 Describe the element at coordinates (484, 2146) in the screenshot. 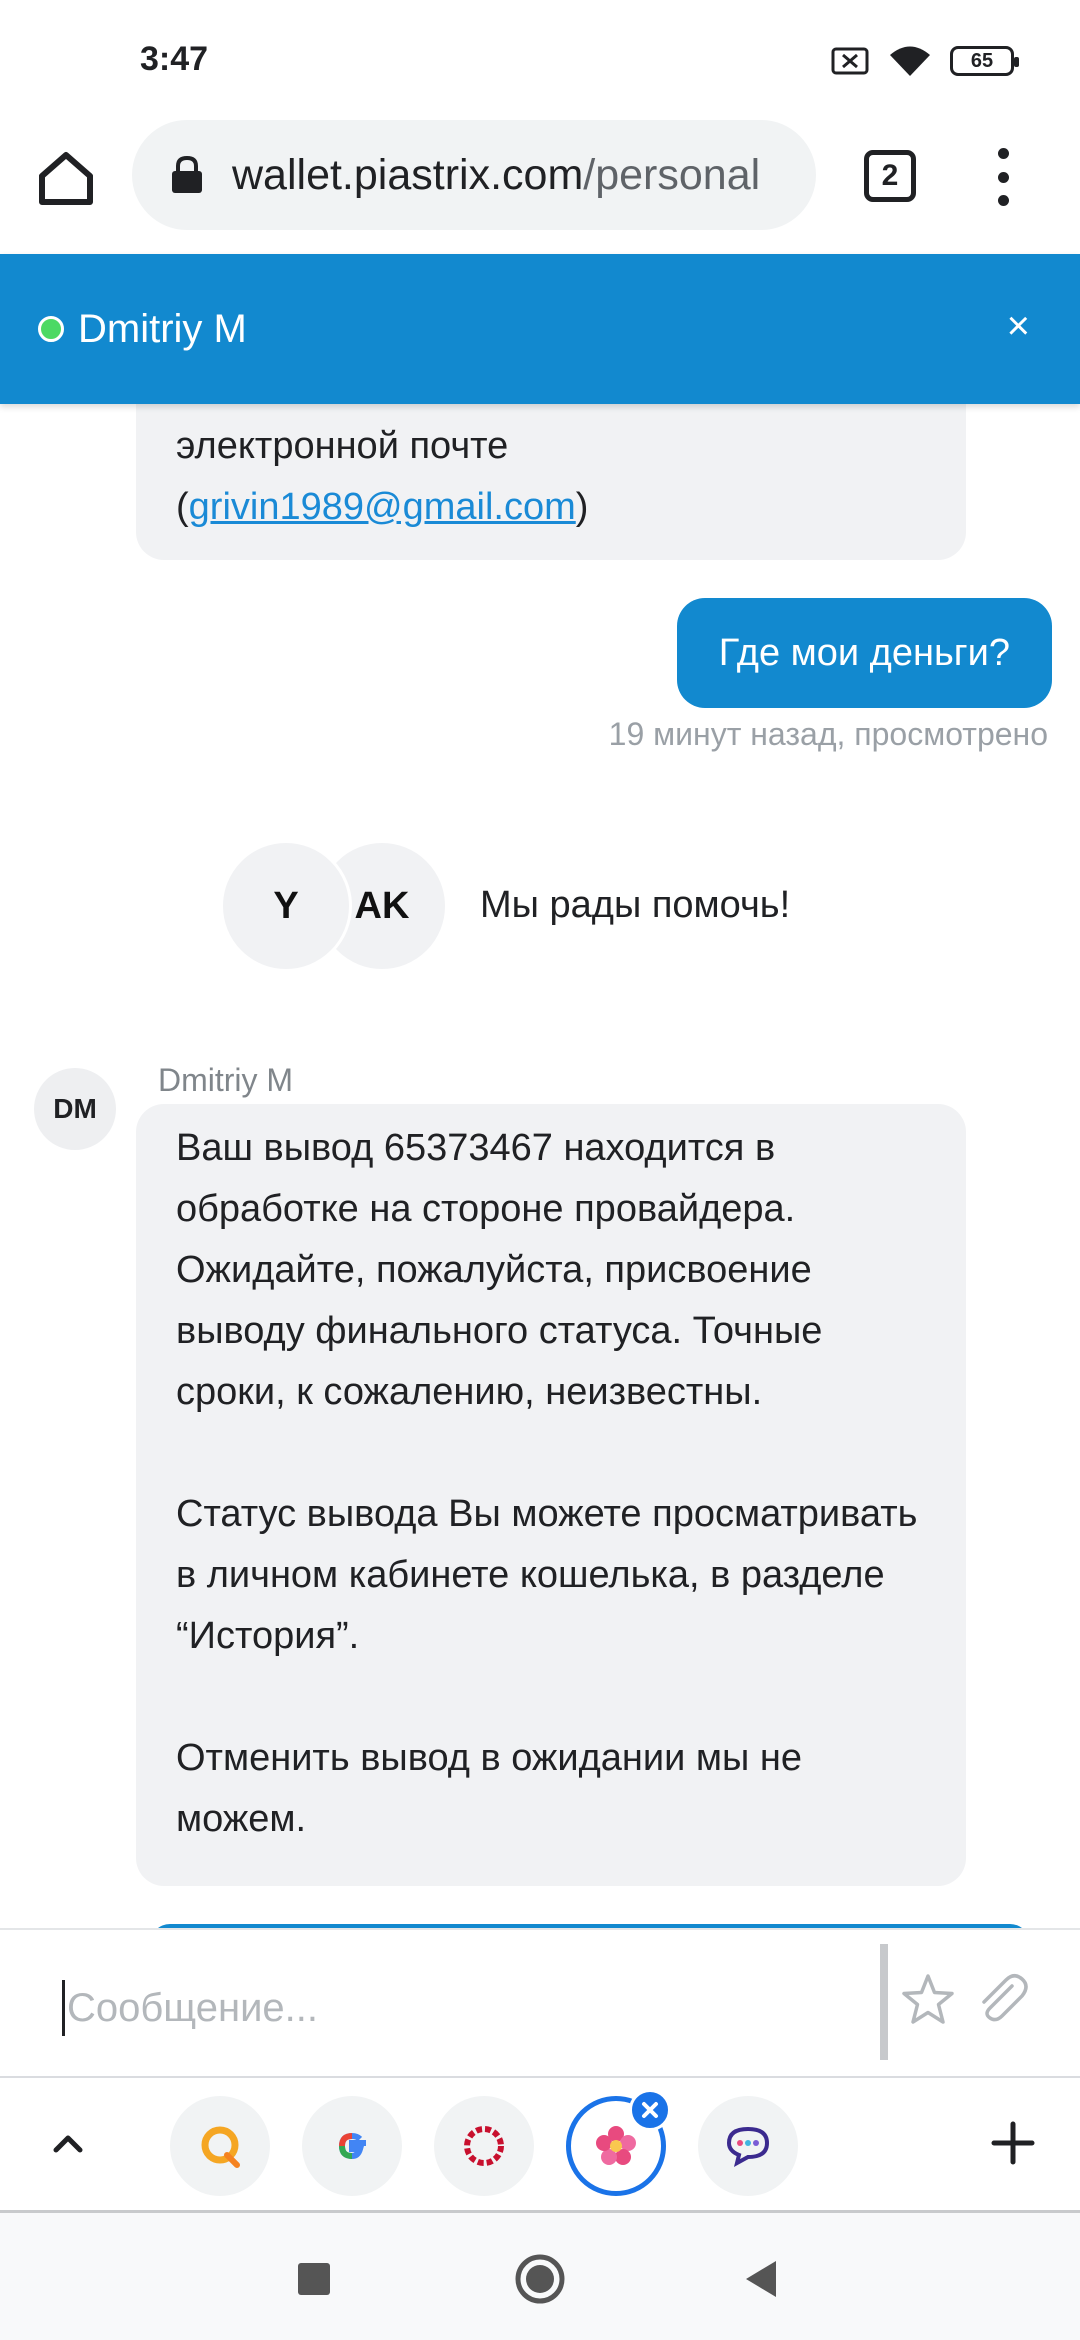

I see `opera-app-icon` at that location.